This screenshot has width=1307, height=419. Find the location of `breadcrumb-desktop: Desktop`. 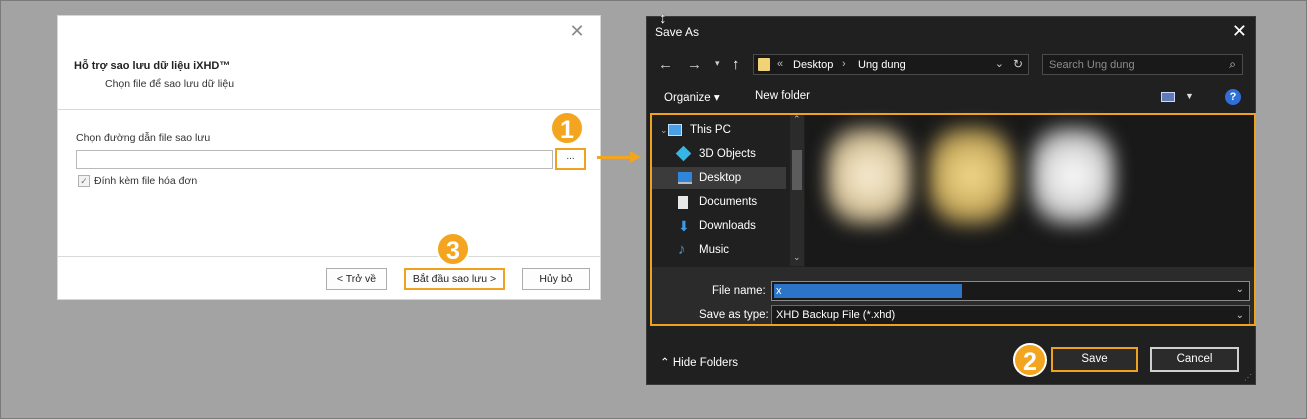

breadcrumb-desktop: Desktop is located at coordinates (813, 65).